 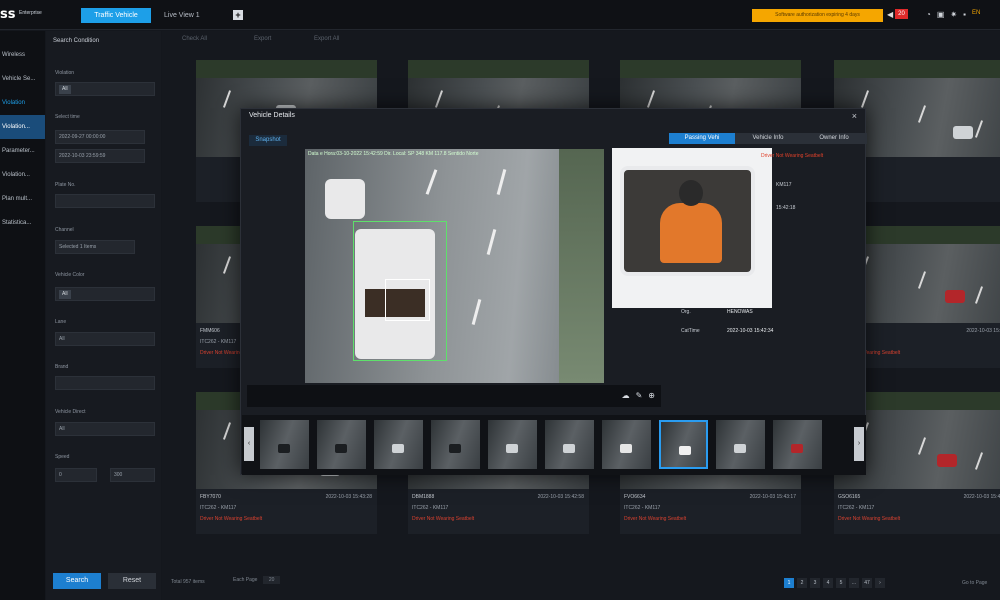 What do you see at coordinates (65, 73) in the screenshot?
I see `violation-label: Violation` at bounding box center [65, 73].